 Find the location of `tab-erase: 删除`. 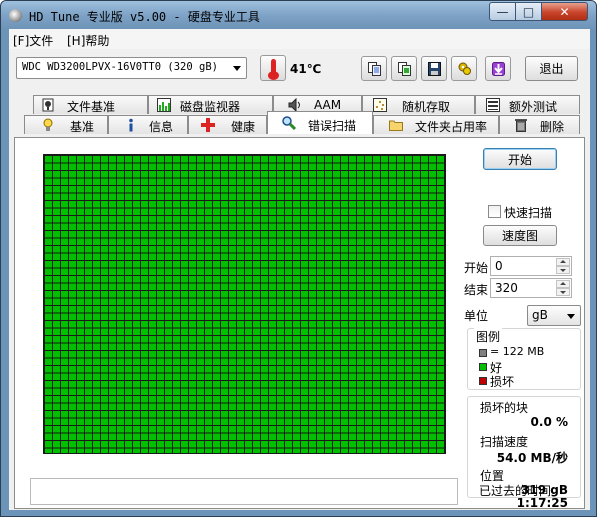

tab-erase: 删除 is located at coordinates (539, 124).